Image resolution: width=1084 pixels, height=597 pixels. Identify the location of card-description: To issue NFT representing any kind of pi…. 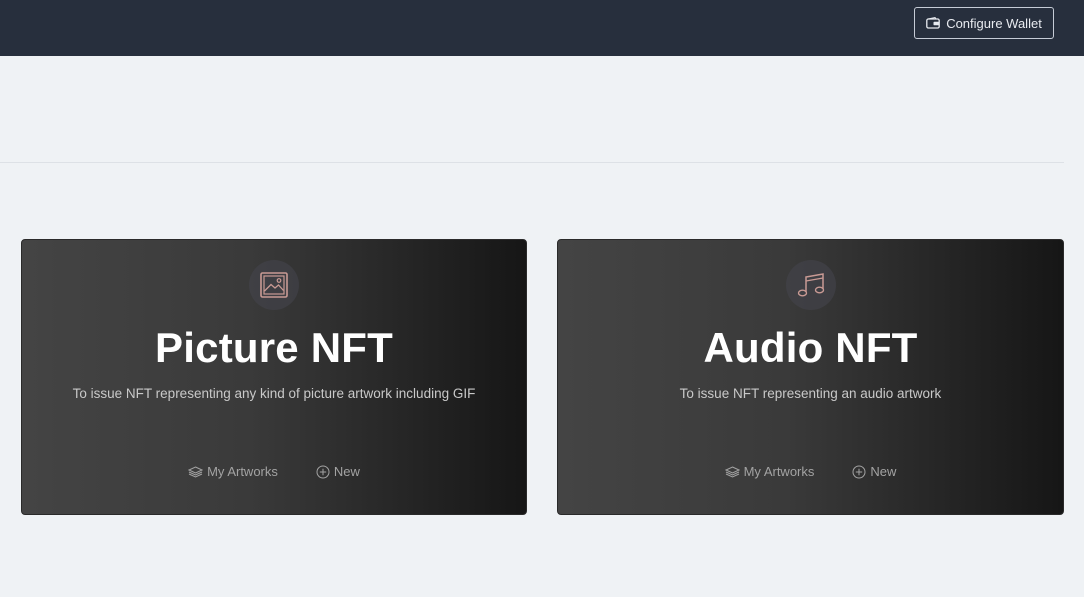
(274, 393).